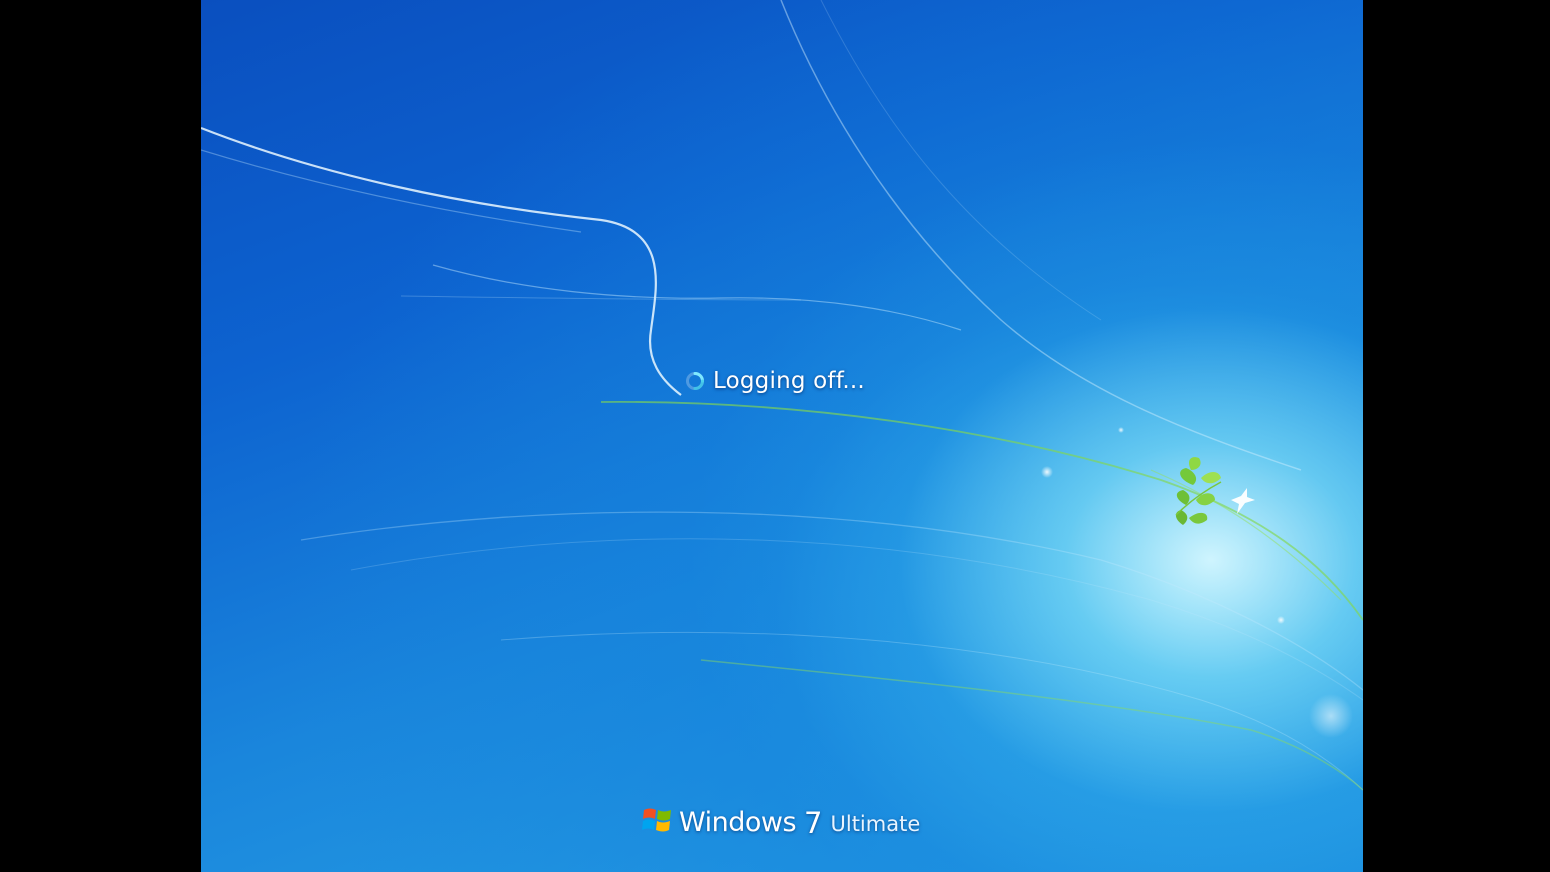 The height and width of the screenshot is (872, 1550). Describe the element at coordinates (1198, 491) in the screenshot. I see `leaves-decoration` at that location.